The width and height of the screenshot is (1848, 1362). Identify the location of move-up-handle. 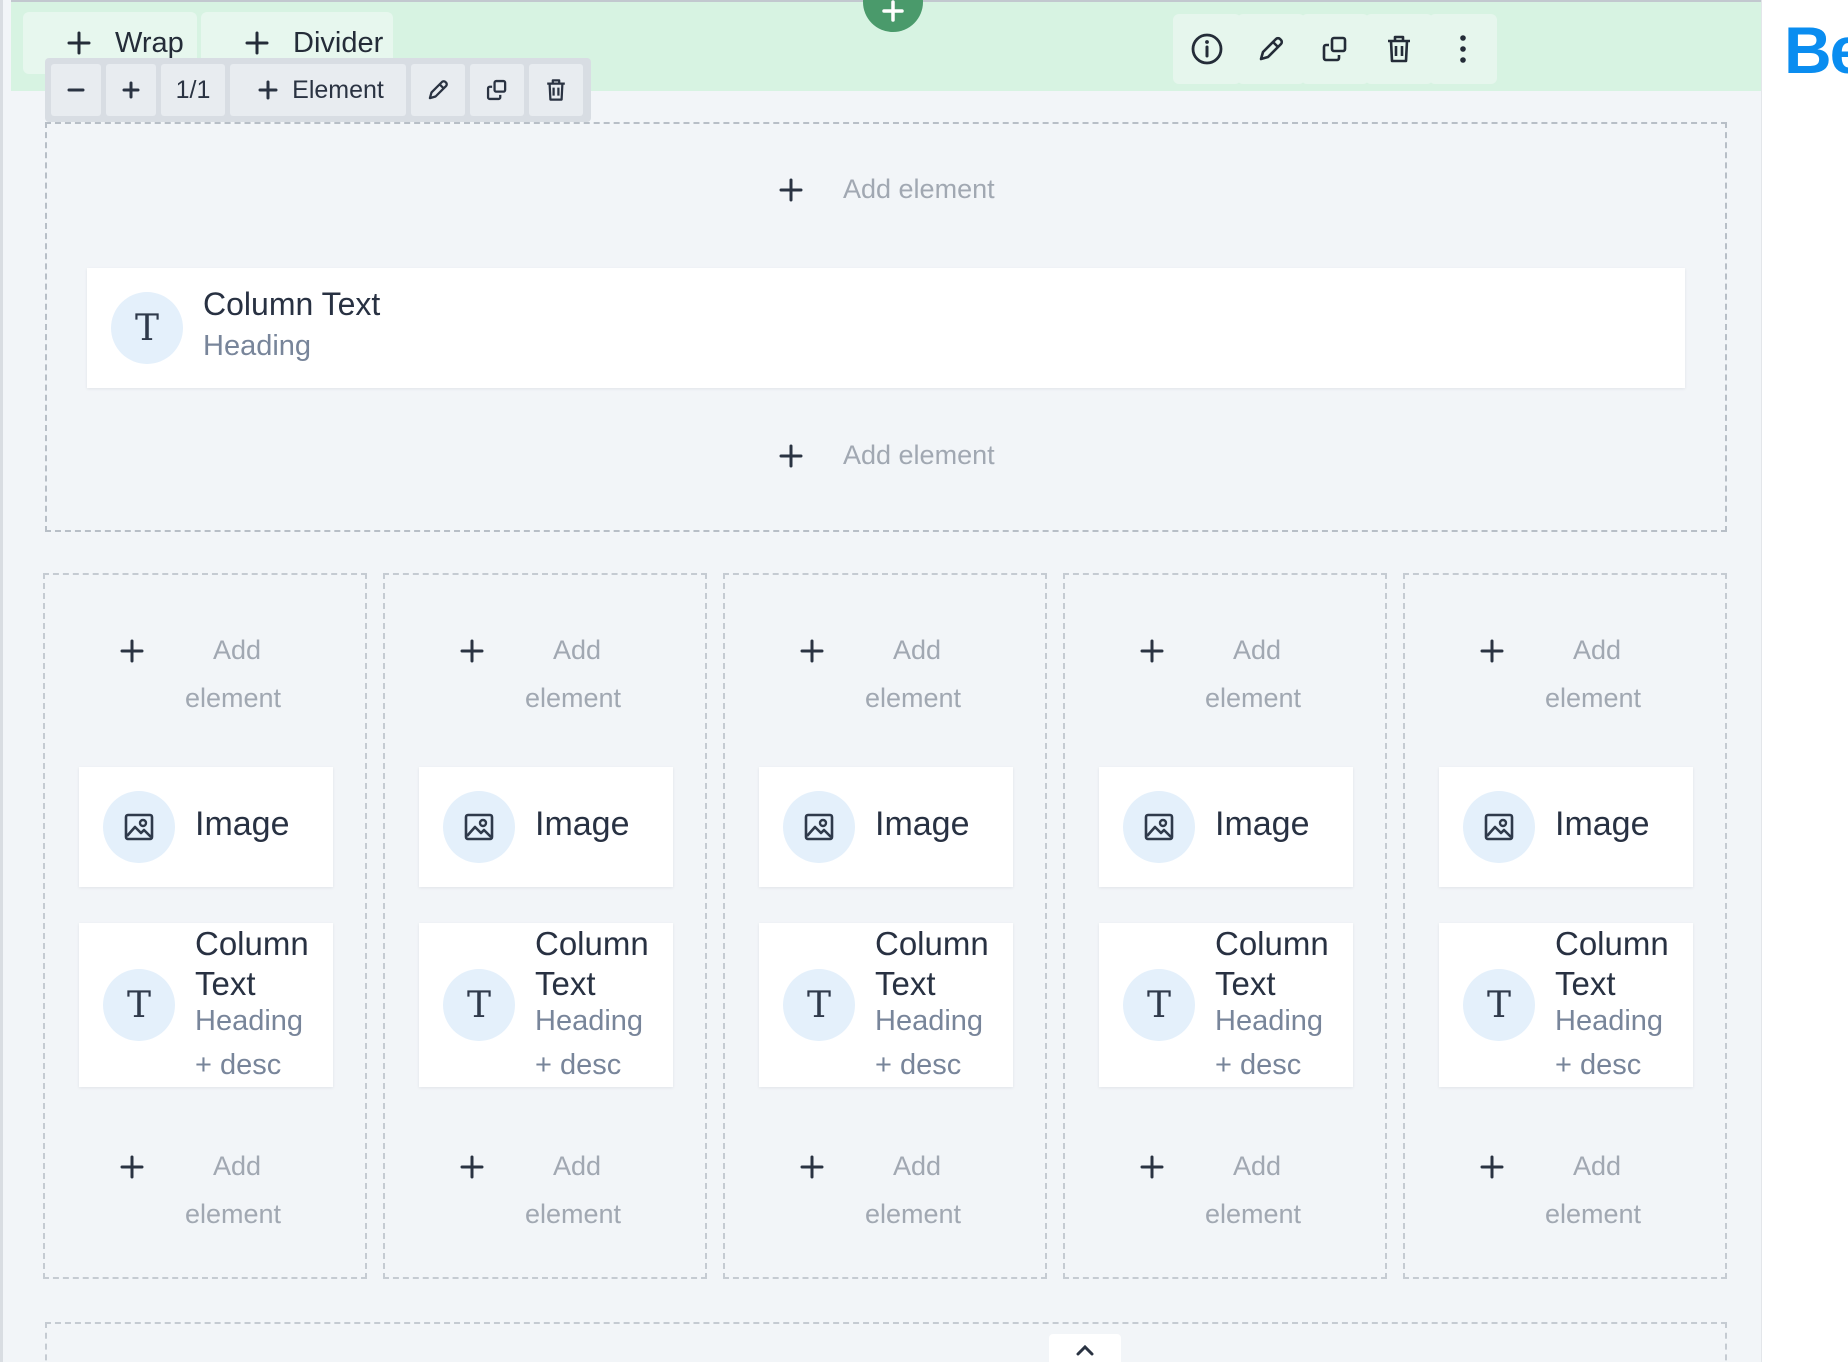
(1085, 1348).